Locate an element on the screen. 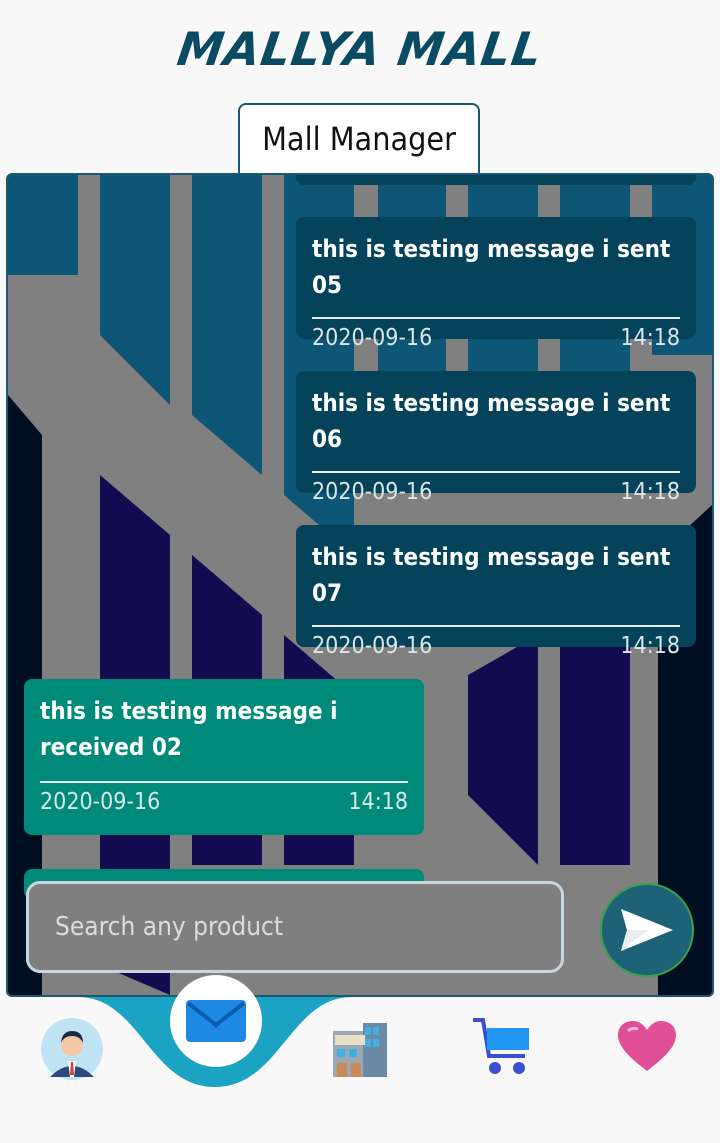 The image size is (720, 1143). nav-mall is located at coordinates (360, 1047).